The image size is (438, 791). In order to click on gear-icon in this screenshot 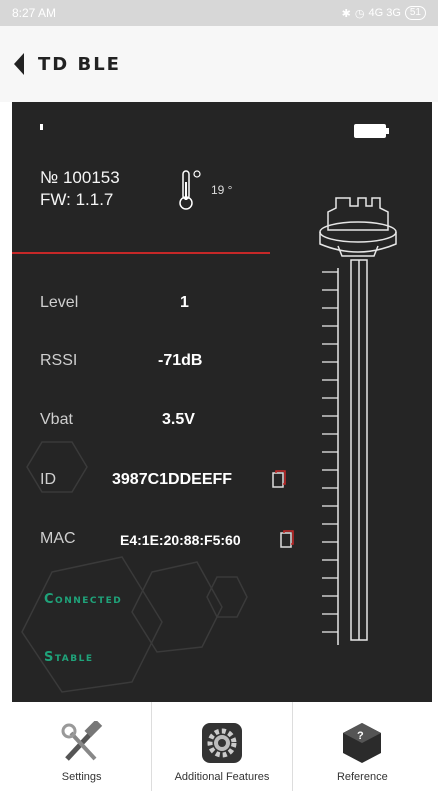, I will do `click(221, 743)`.